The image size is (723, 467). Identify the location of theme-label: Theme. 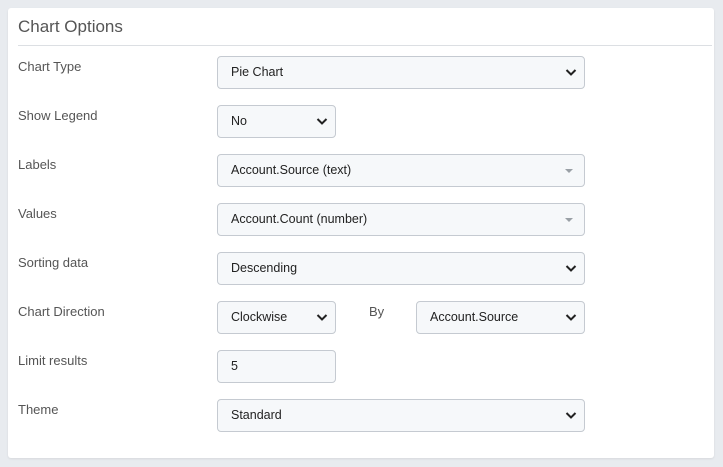
(38, 409).